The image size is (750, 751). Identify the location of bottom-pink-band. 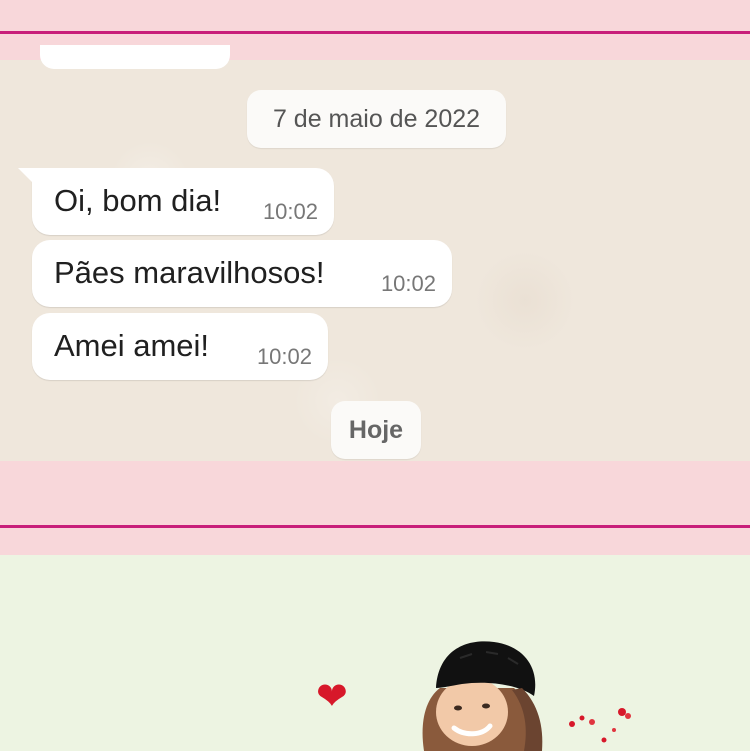
(375, 508).